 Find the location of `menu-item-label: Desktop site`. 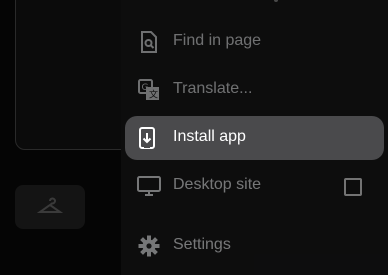

menu-item-label: Desktop site is located at coordinates (217, 184).